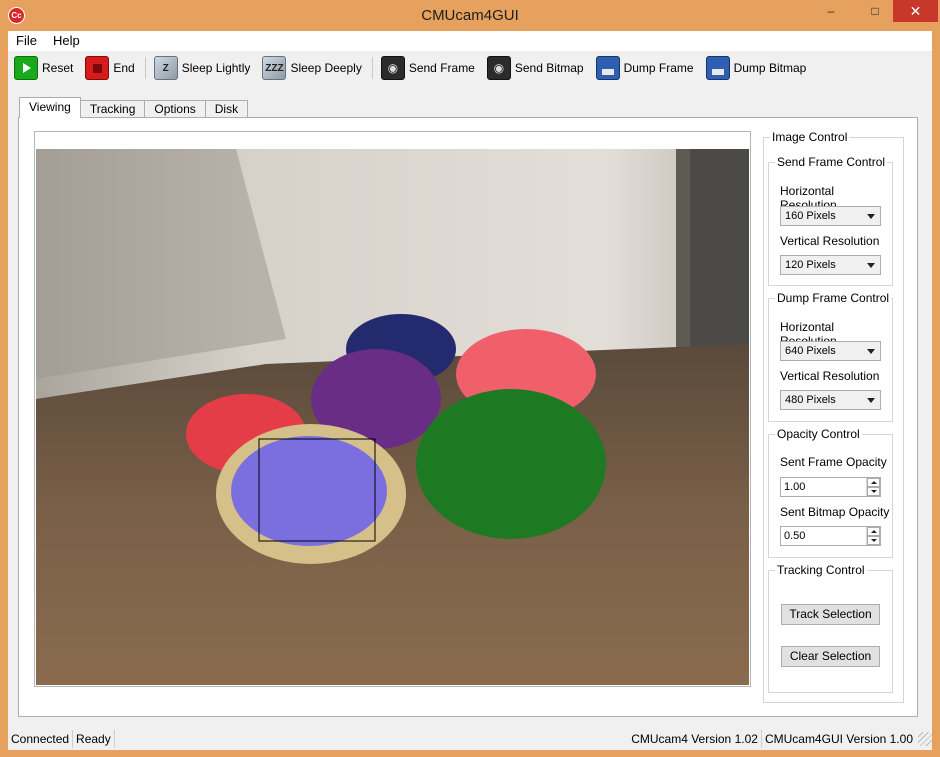  Describe the element at coordinates (216, 68) in the screenshot. I see `sleep-lightly-label: Sleep Lightly` at that location.